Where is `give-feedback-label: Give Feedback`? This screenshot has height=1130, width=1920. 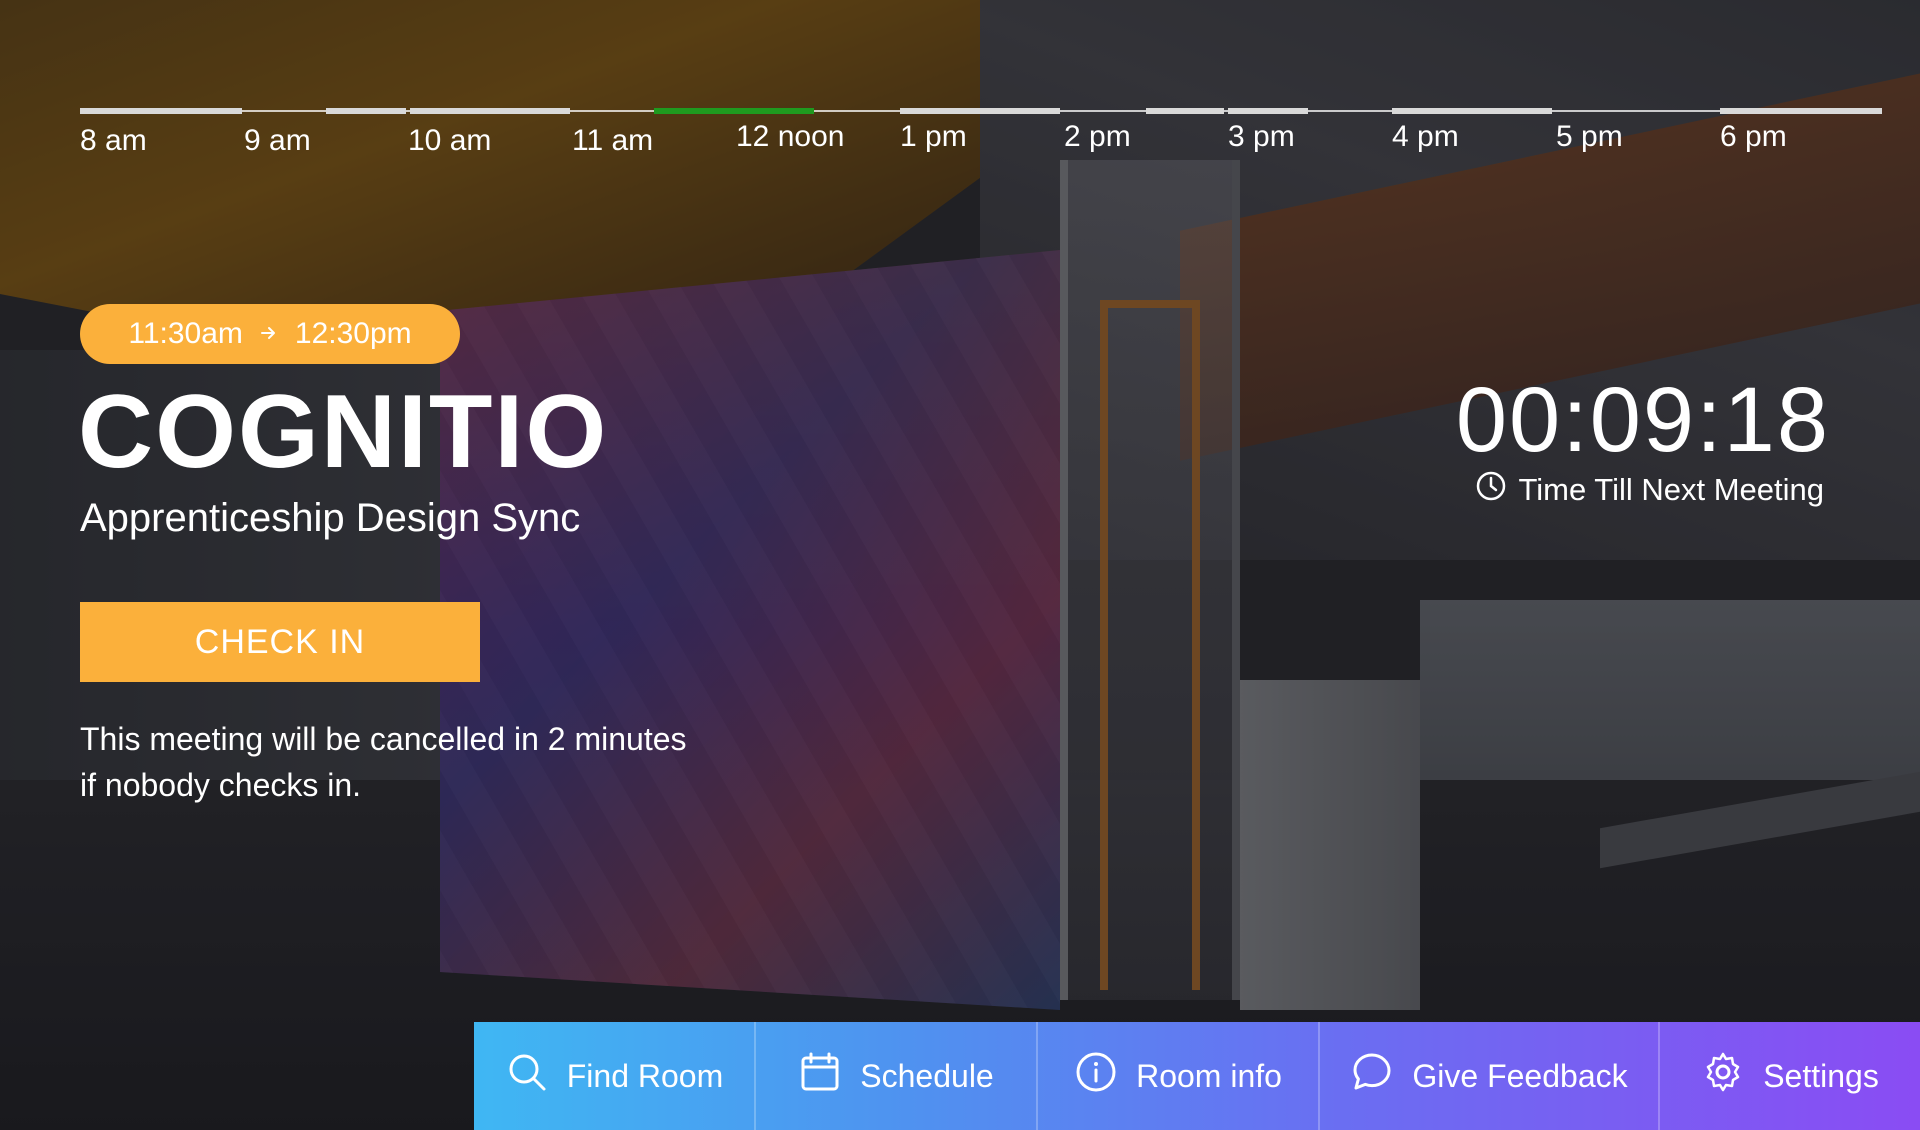 give-feedback-label: Give Feedback is located at coordinates (1520, 1075).